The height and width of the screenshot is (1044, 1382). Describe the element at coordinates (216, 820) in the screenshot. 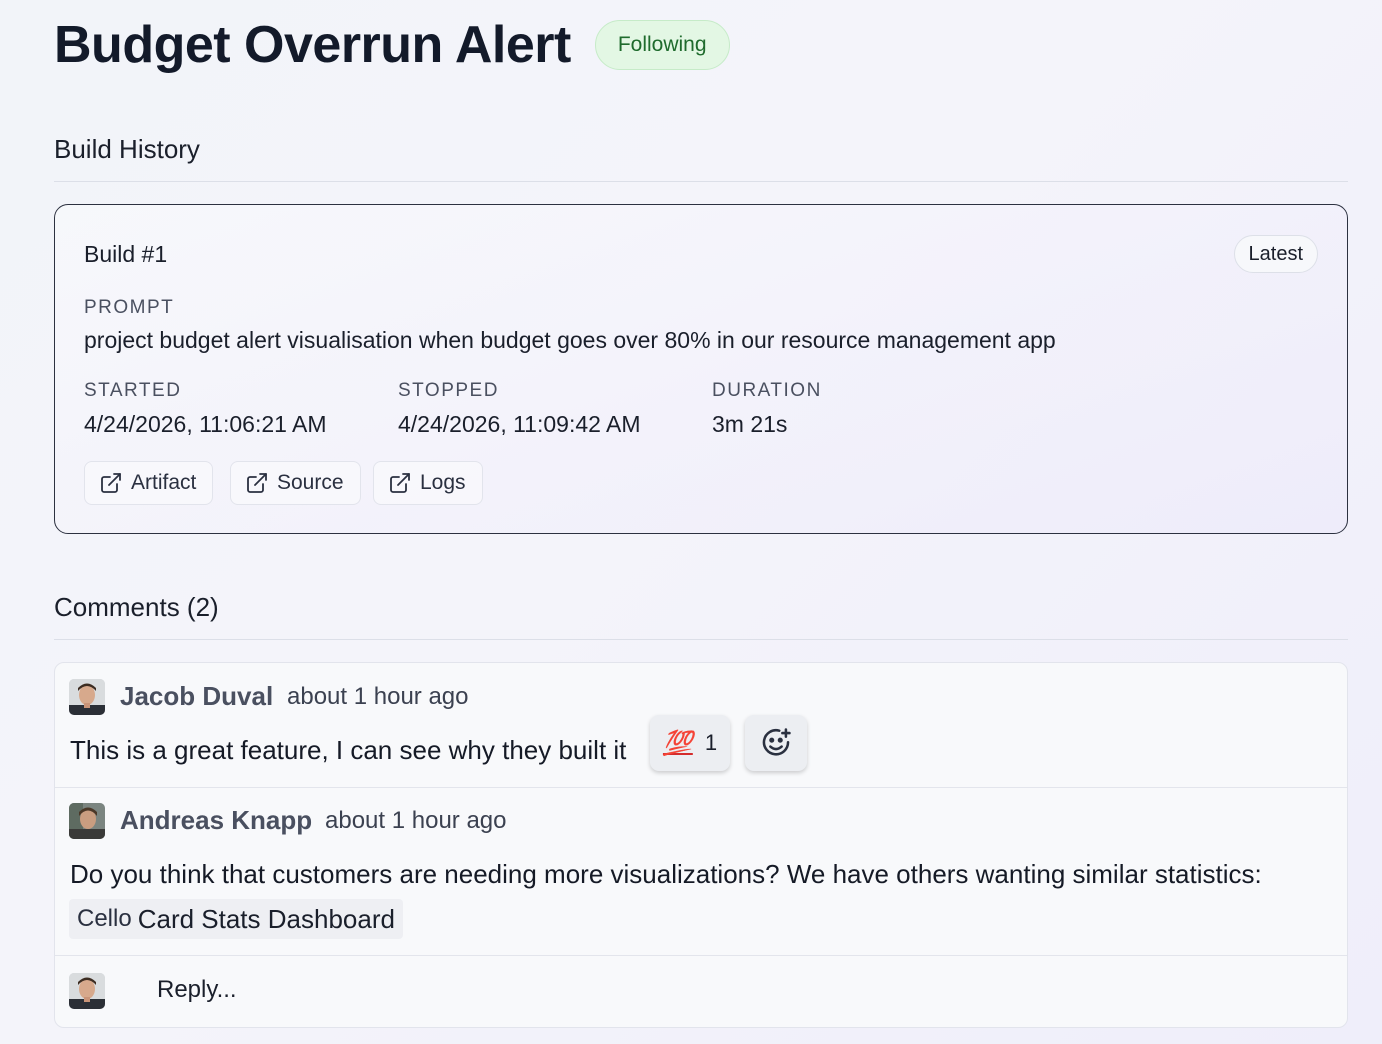

I see `comment-author: Andreas Knapp` at that location.